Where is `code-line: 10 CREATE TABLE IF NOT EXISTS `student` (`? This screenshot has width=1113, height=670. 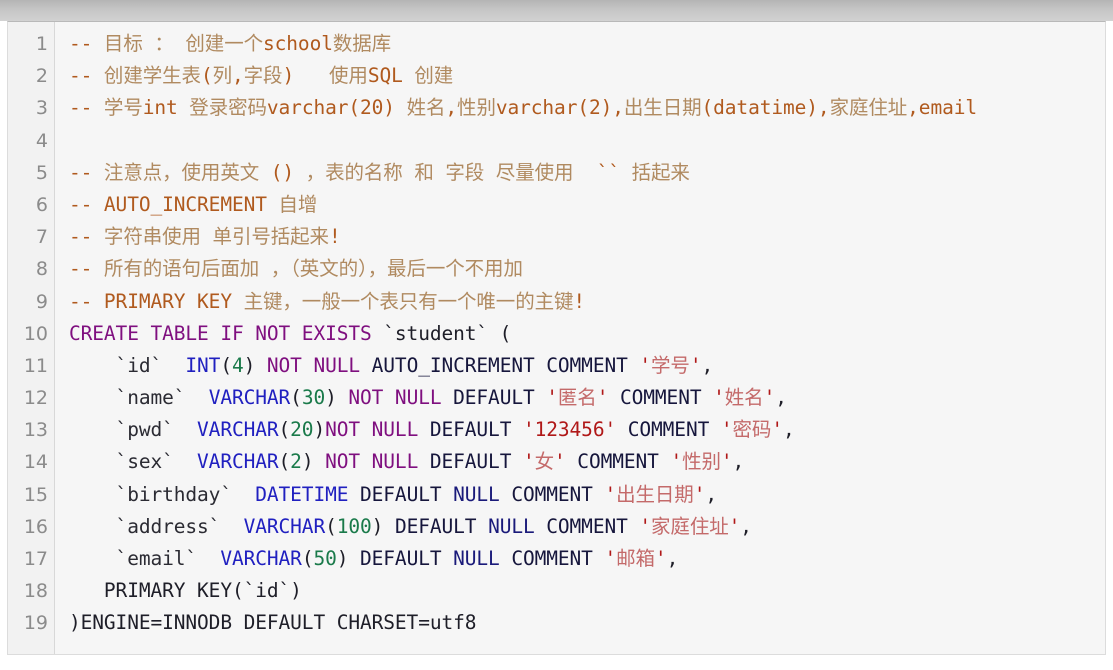 code-line: 10 CREATE TABLE IF NOT EXISTS `student` ( is located at coordinates (556, 334).